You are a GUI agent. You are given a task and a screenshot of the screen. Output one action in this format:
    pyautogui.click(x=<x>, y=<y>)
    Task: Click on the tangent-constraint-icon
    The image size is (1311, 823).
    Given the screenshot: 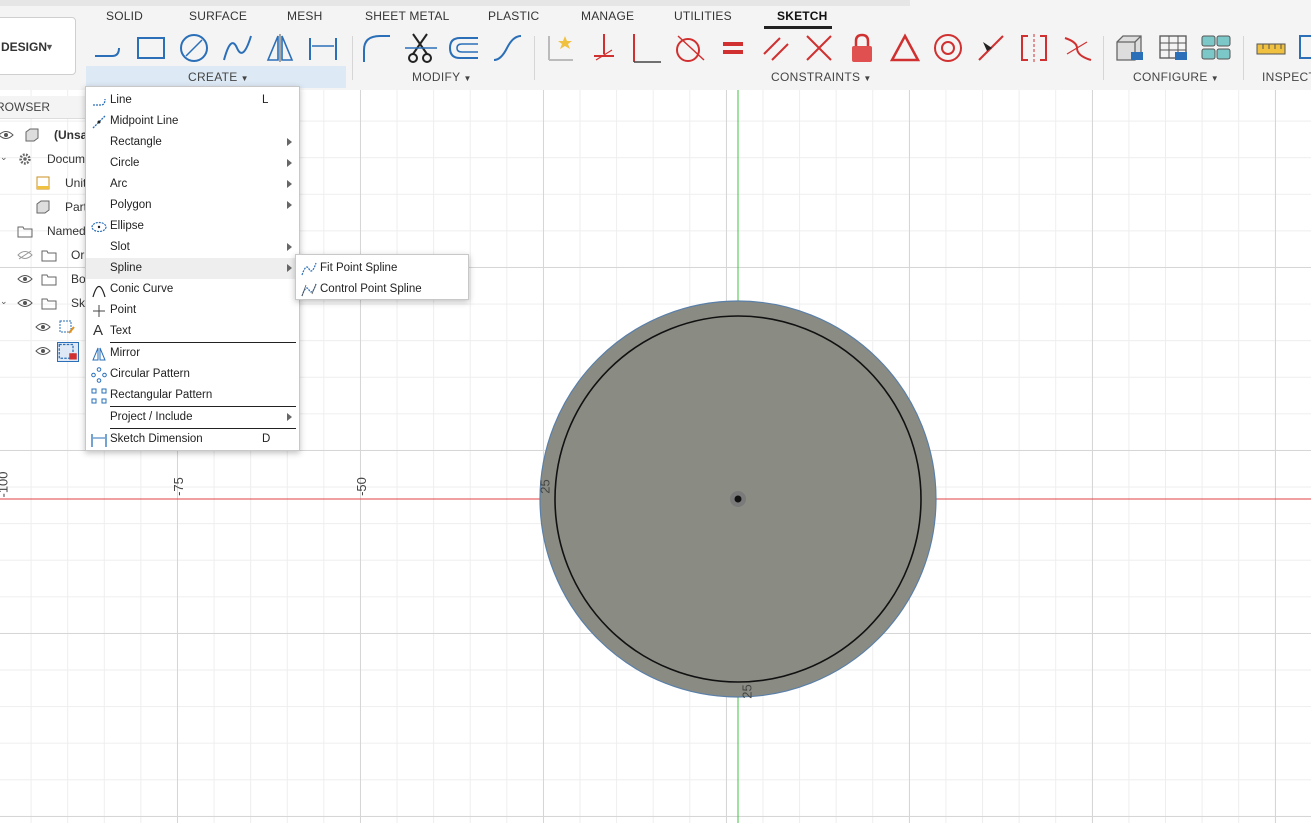 What is the action you would take?
    pyautogui.click(x=690, y=48)
    